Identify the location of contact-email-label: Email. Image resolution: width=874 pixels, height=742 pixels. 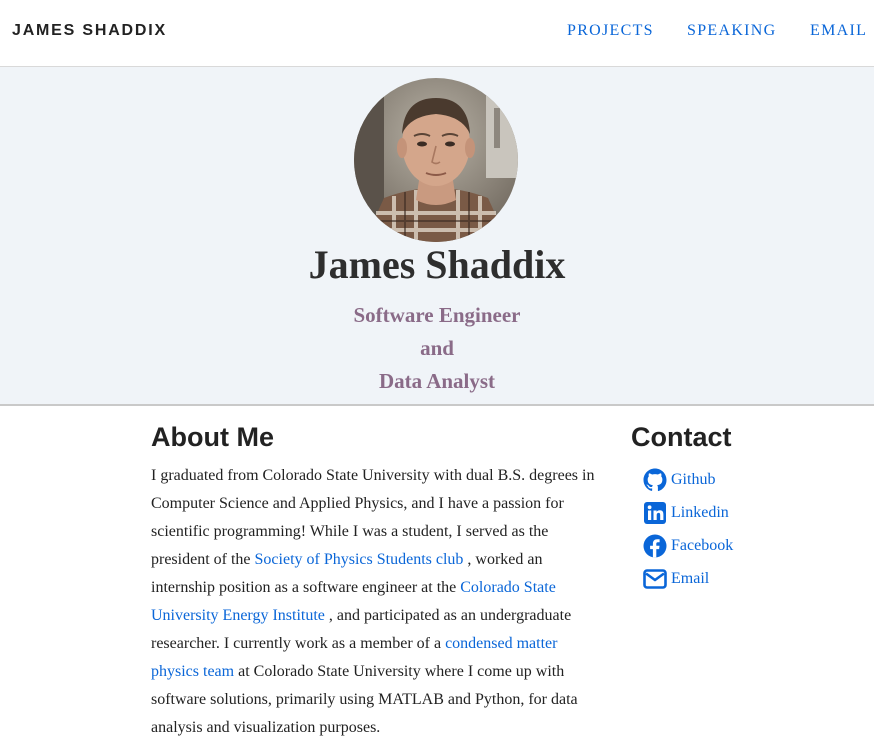
(690, 578).